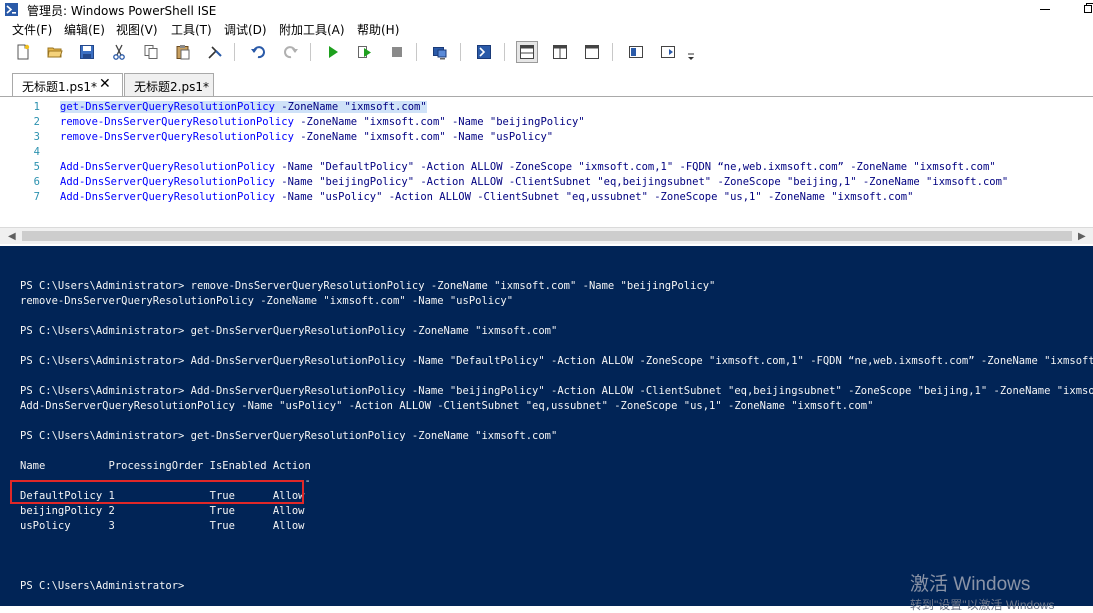 Image resolution: width=1093 pixels, height=613 pixels. I want to click on paste-icon, so click(183, 52).